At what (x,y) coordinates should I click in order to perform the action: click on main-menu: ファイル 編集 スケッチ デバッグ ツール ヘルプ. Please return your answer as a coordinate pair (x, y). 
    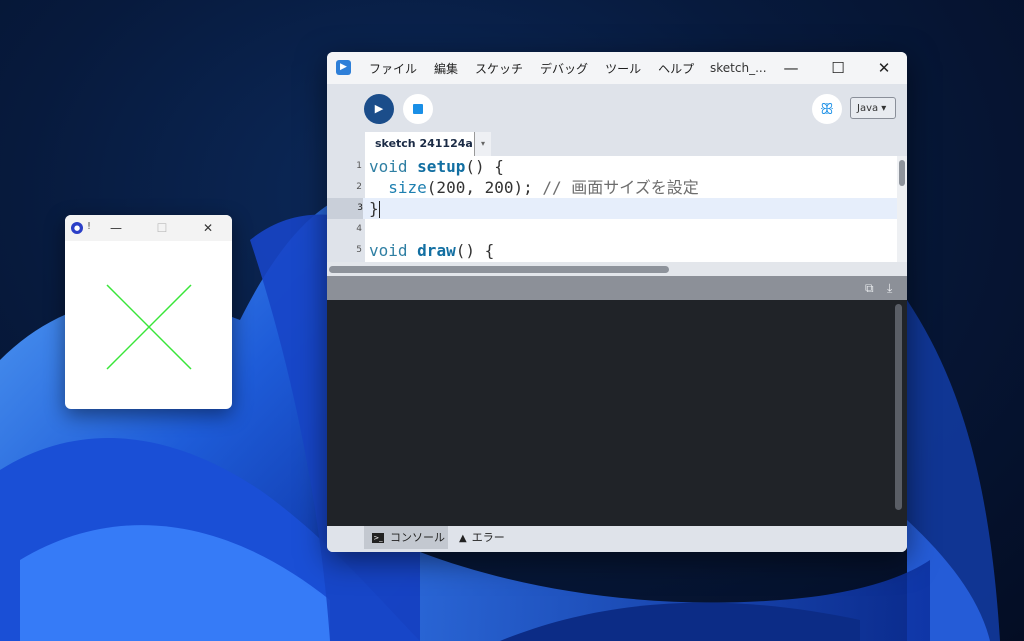
    Looking at the image, I should click on (540, 68).